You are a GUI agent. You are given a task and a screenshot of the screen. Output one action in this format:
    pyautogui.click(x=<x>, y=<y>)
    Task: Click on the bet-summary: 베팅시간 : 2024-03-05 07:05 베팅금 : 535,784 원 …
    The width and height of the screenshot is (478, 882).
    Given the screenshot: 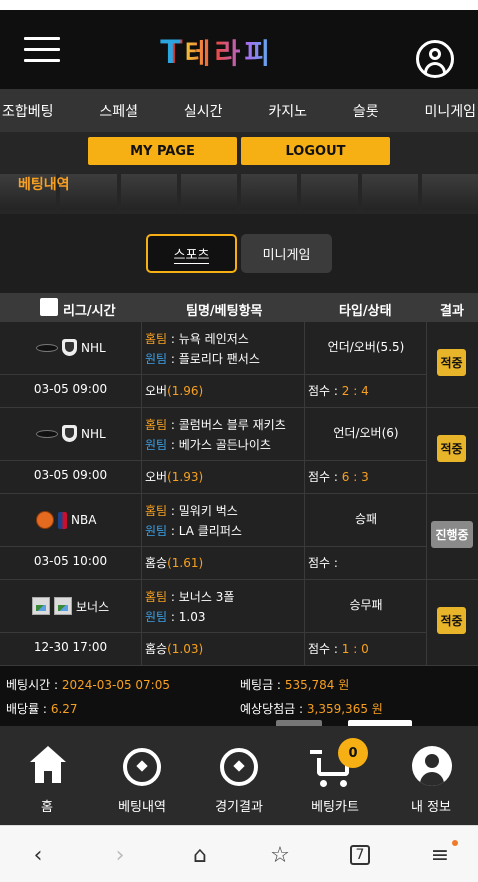 What is the action you would take?
    pyautogui.click(x=239, y=696)
    